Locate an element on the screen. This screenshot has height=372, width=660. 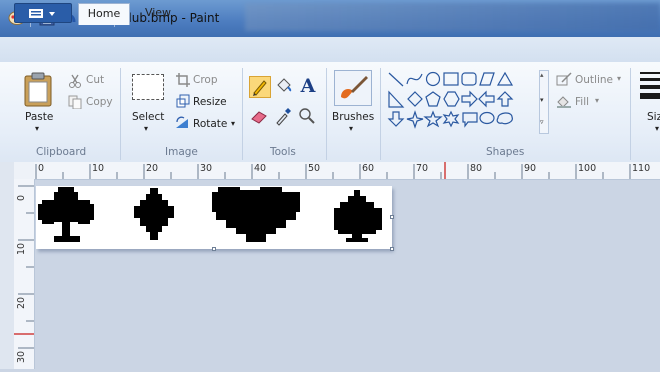
vertical-ruler is located at coordinates (24, 274).